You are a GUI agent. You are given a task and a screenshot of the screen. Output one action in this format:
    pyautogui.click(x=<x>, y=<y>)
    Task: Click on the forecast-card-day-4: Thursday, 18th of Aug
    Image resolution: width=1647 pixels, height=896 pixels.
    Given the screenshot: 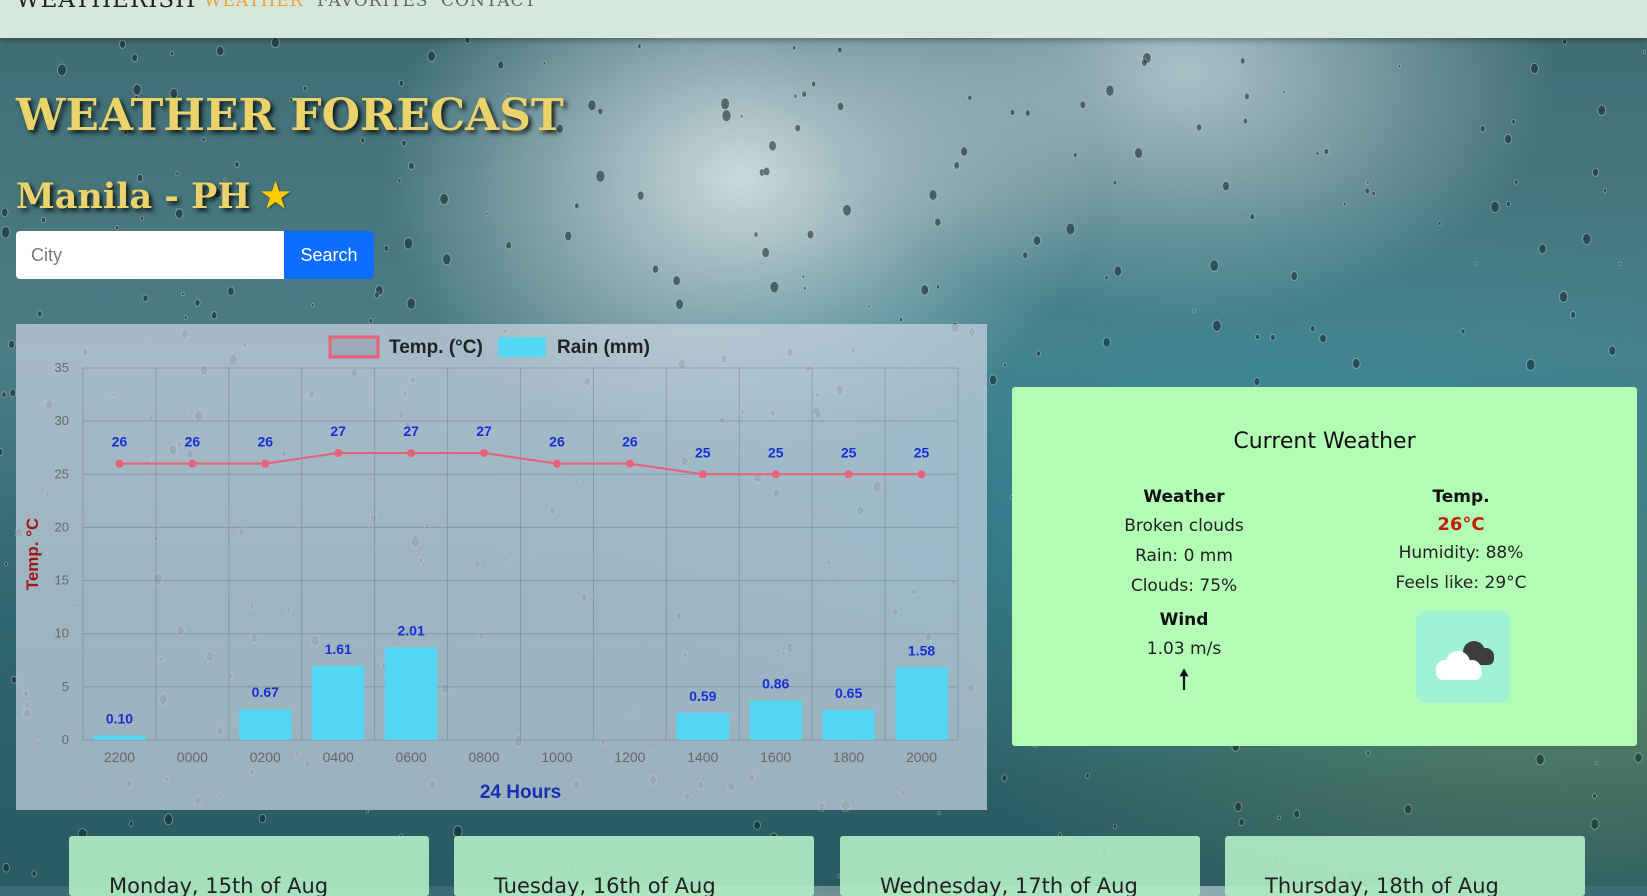 What is the action you would take?
    pyautogui.click(x=1405, y=866)
    